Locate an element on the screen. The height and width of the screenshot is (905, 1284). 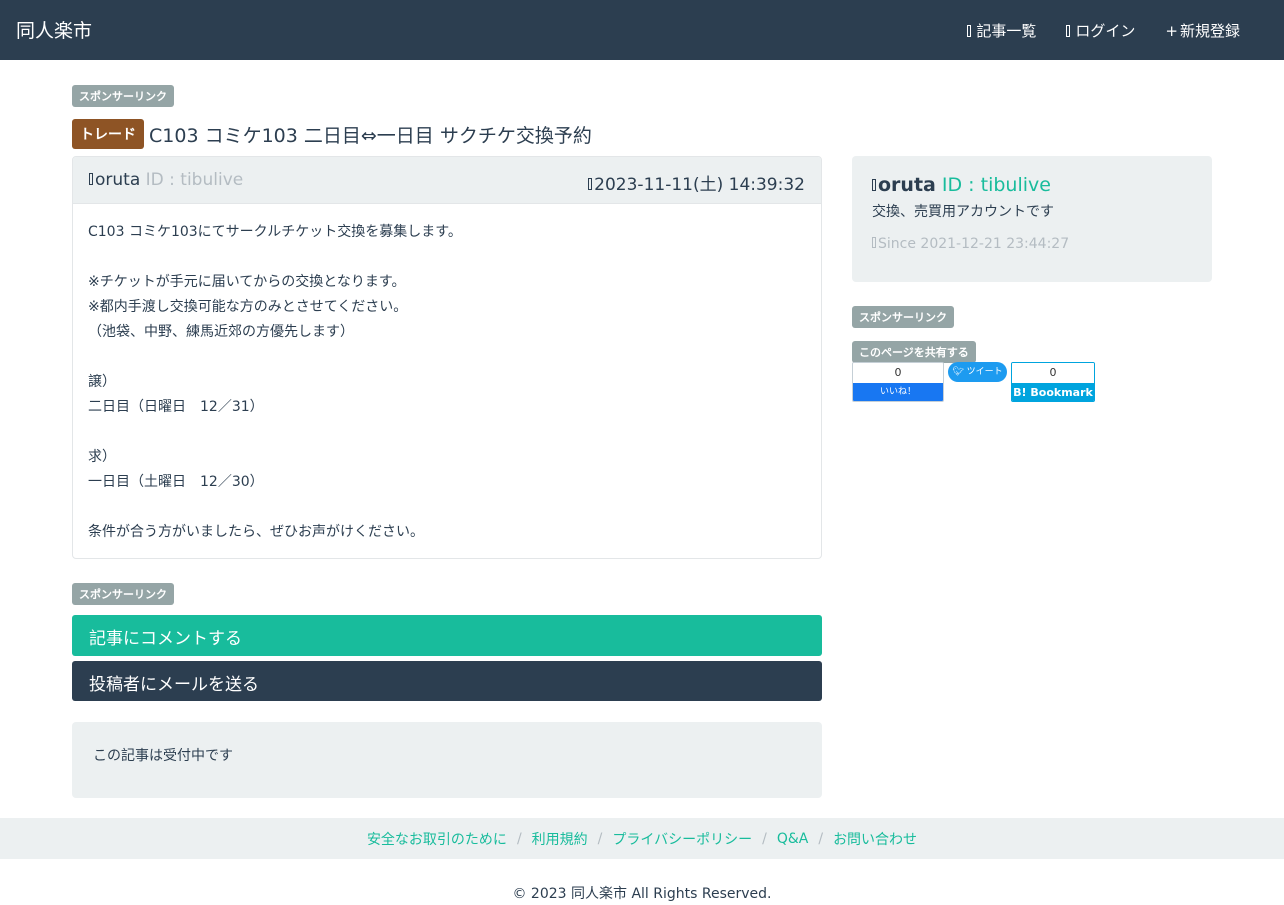
nav-article-list: 記事一覧 is located at coordinates (1001, 30).